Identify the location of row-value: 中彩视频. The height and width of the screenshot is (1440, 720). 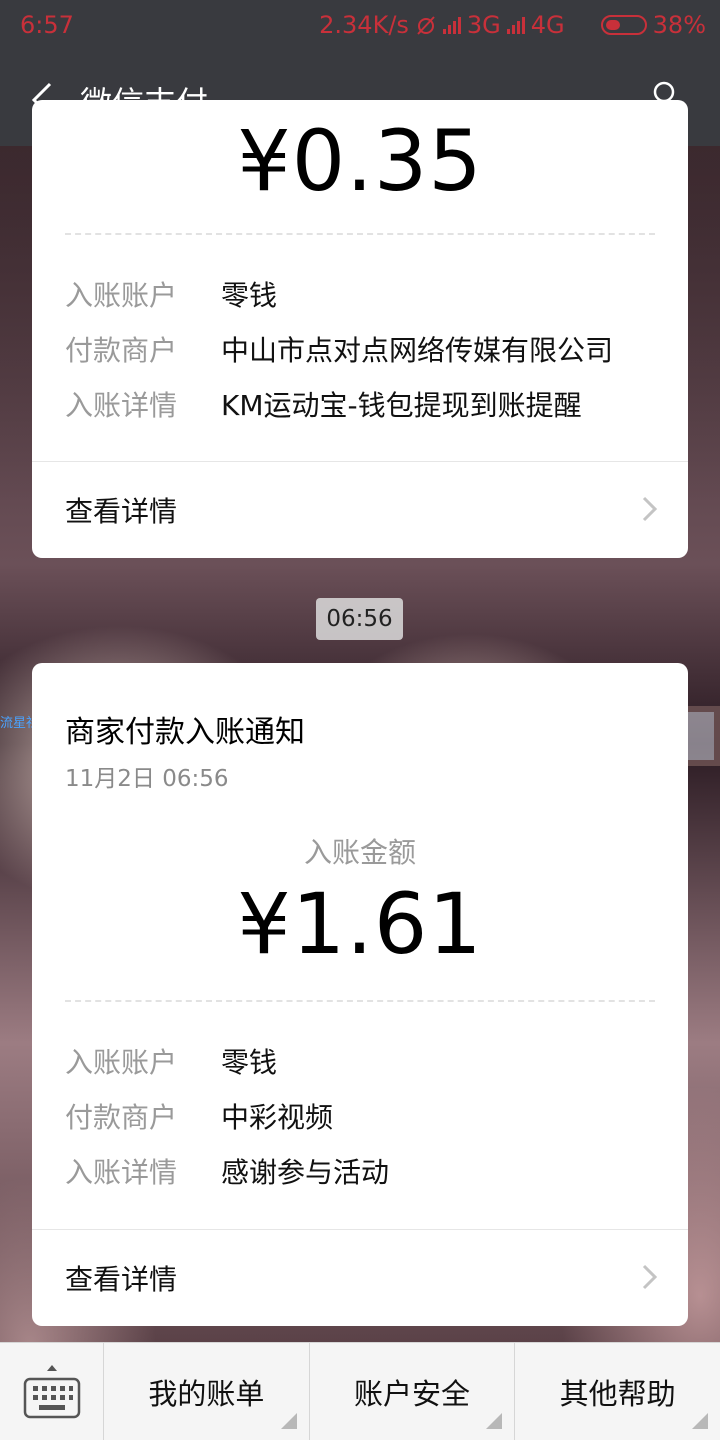
(277, 1117).